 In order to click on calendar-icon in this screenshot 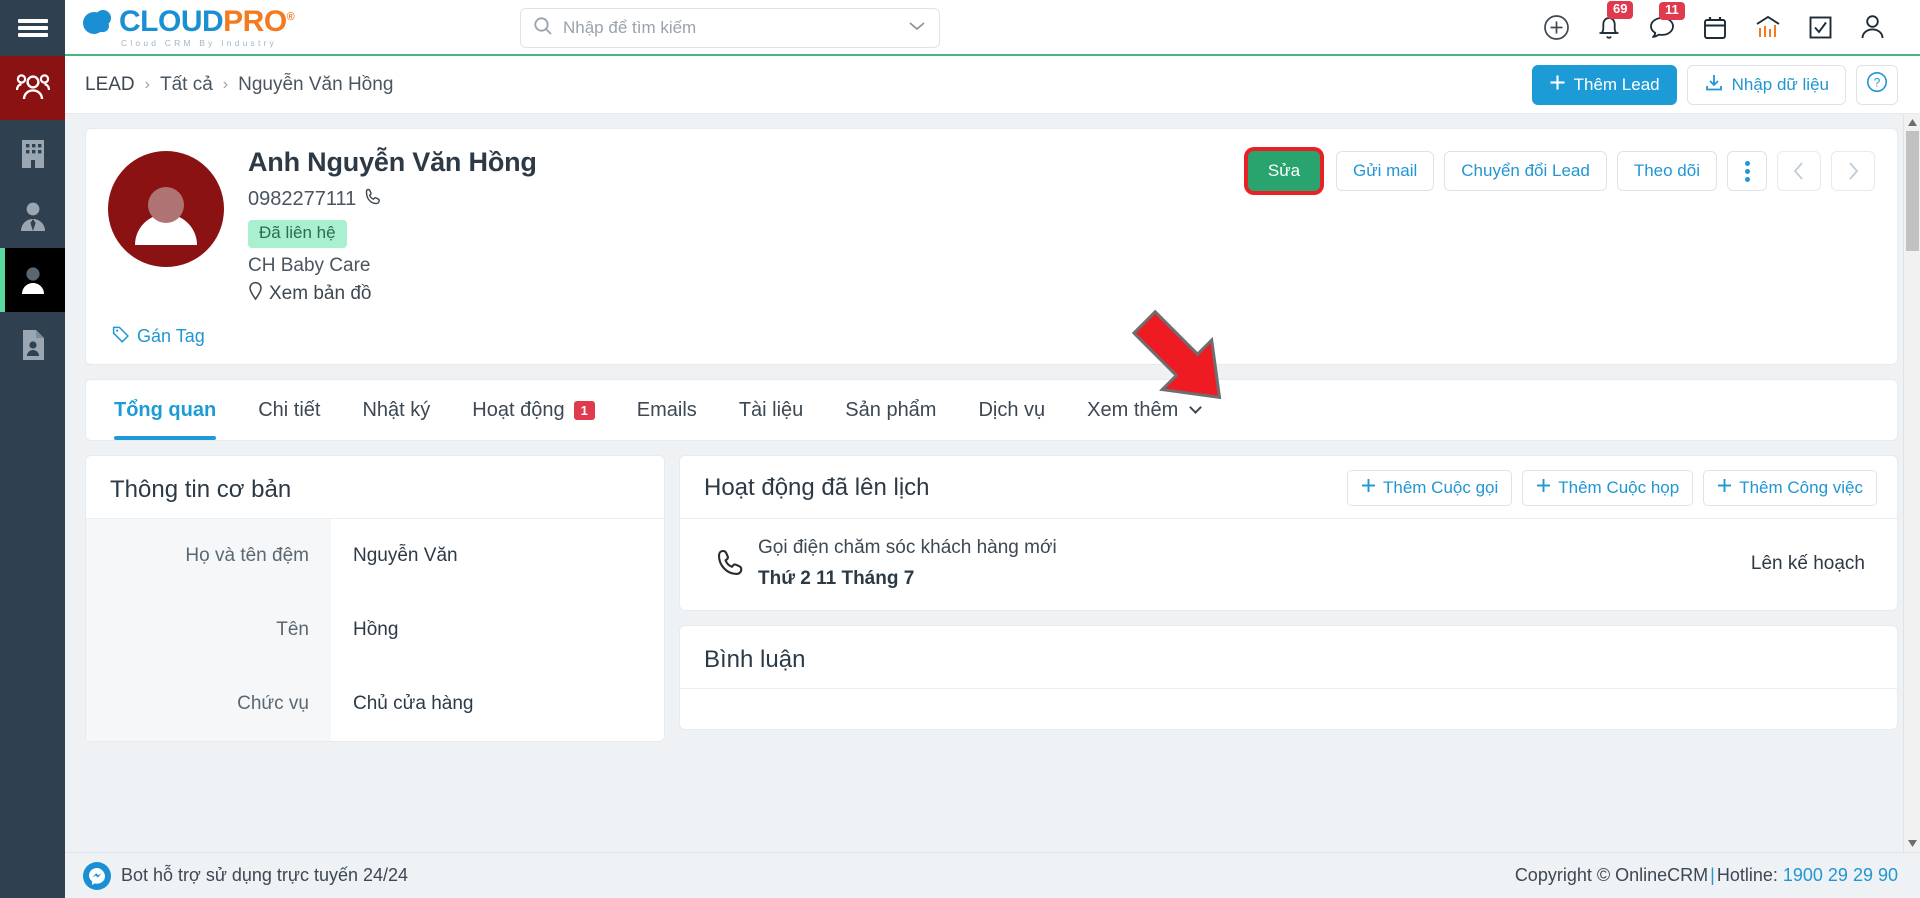, I will do `click(1715, 27)`.